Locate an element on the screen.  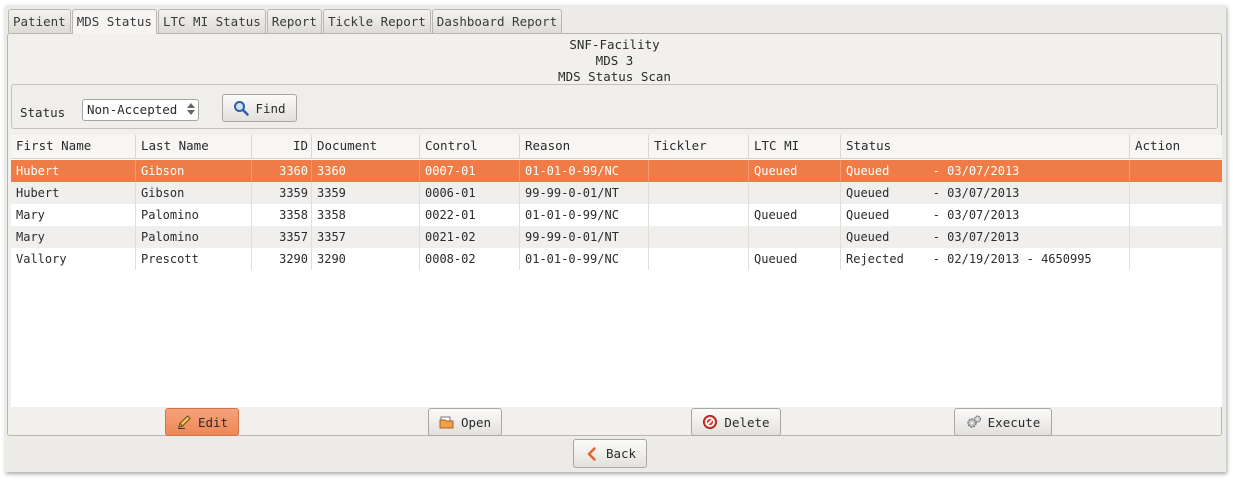
filter-bar: Status Non-Accepted Find is located at coordinates (614, 106).